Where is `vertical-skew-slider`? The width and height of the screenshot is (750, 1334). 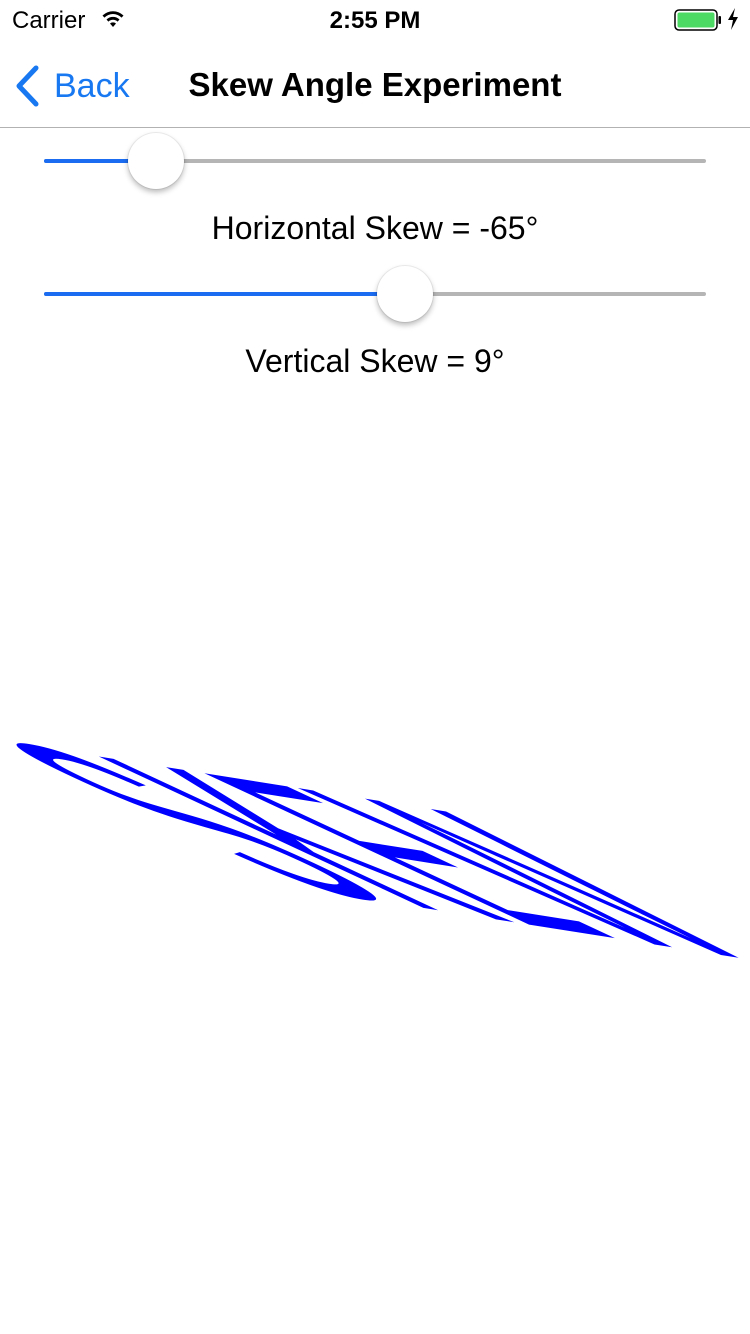
vertical-skew-slider is located at coordinates (375, 293).